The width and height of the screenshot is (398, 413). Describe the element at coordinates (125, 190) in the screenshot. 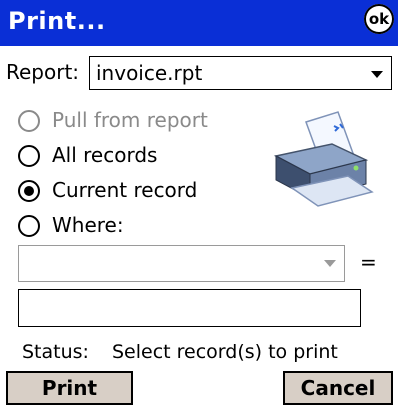

I see `radio-label: Current record` at that location.